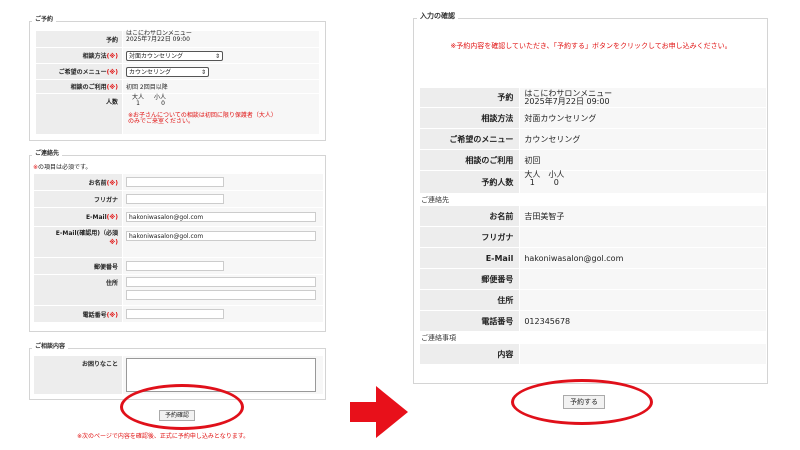  I want to click on method-value-cell: 対面カウンセリング ⇕, so click(221, 55).